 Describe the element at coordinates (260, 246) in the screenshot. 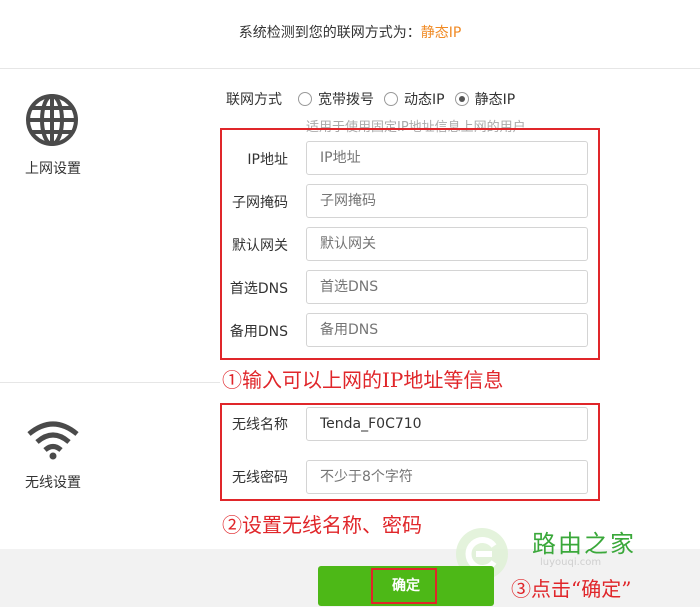

I see `gateway-label: 默认网关` at that location.